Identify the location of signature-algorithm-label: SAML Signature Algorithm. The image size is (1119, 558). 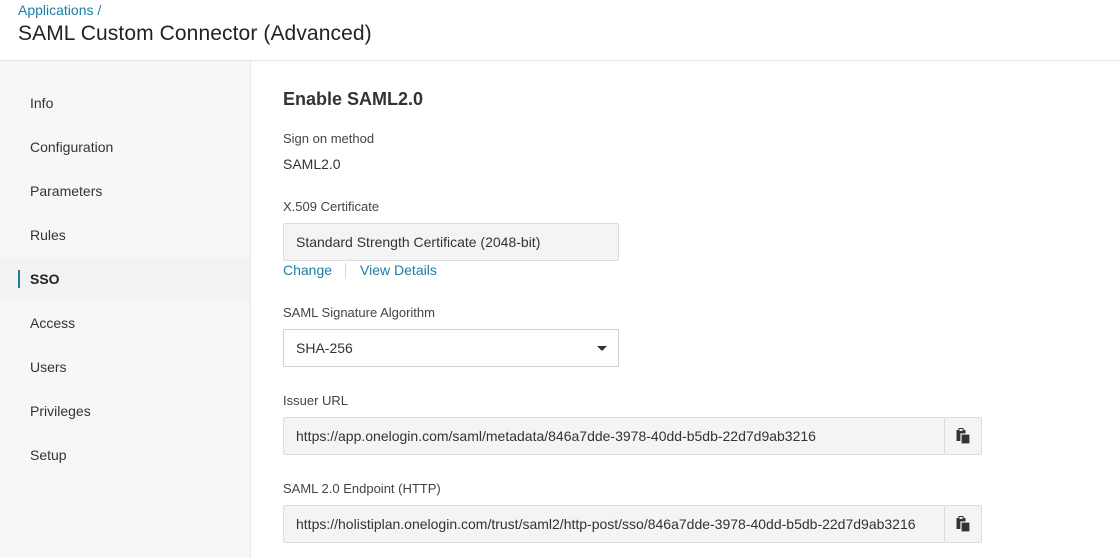
(359, 312).